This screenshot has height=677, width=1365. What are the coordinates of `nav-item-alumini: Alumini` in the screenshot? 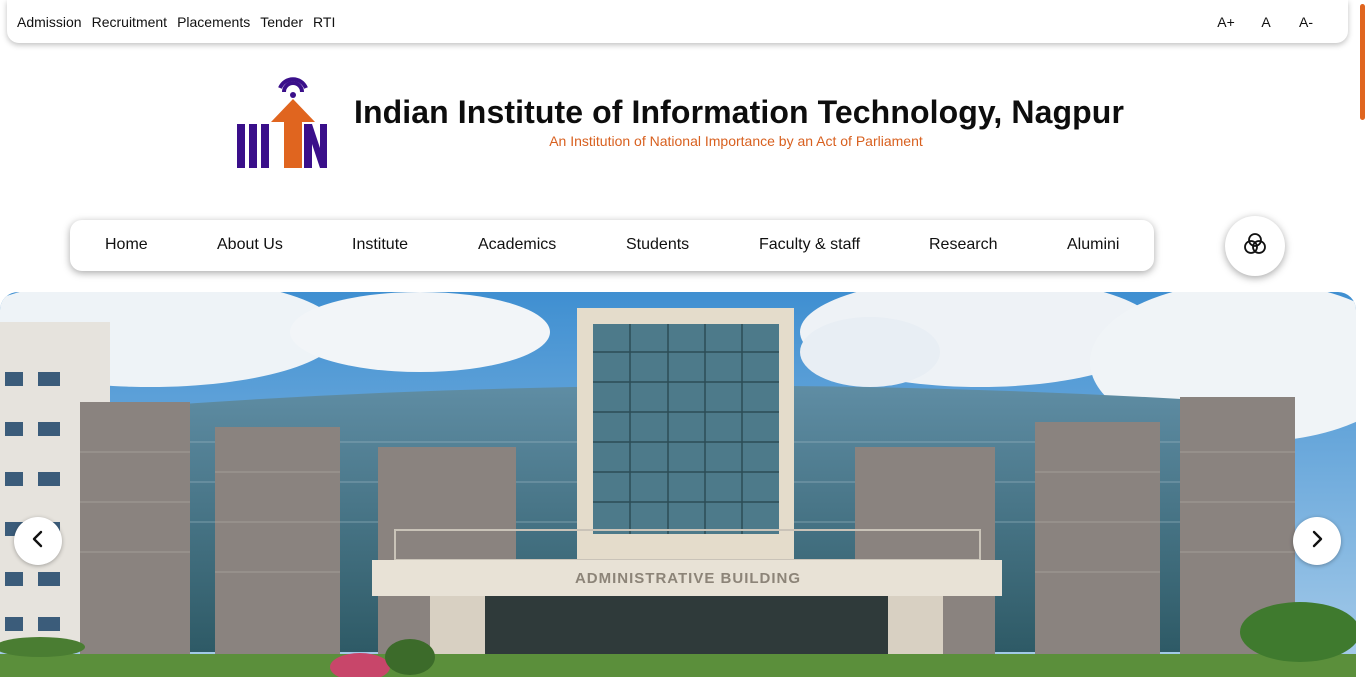 It's located at (1093, 245).